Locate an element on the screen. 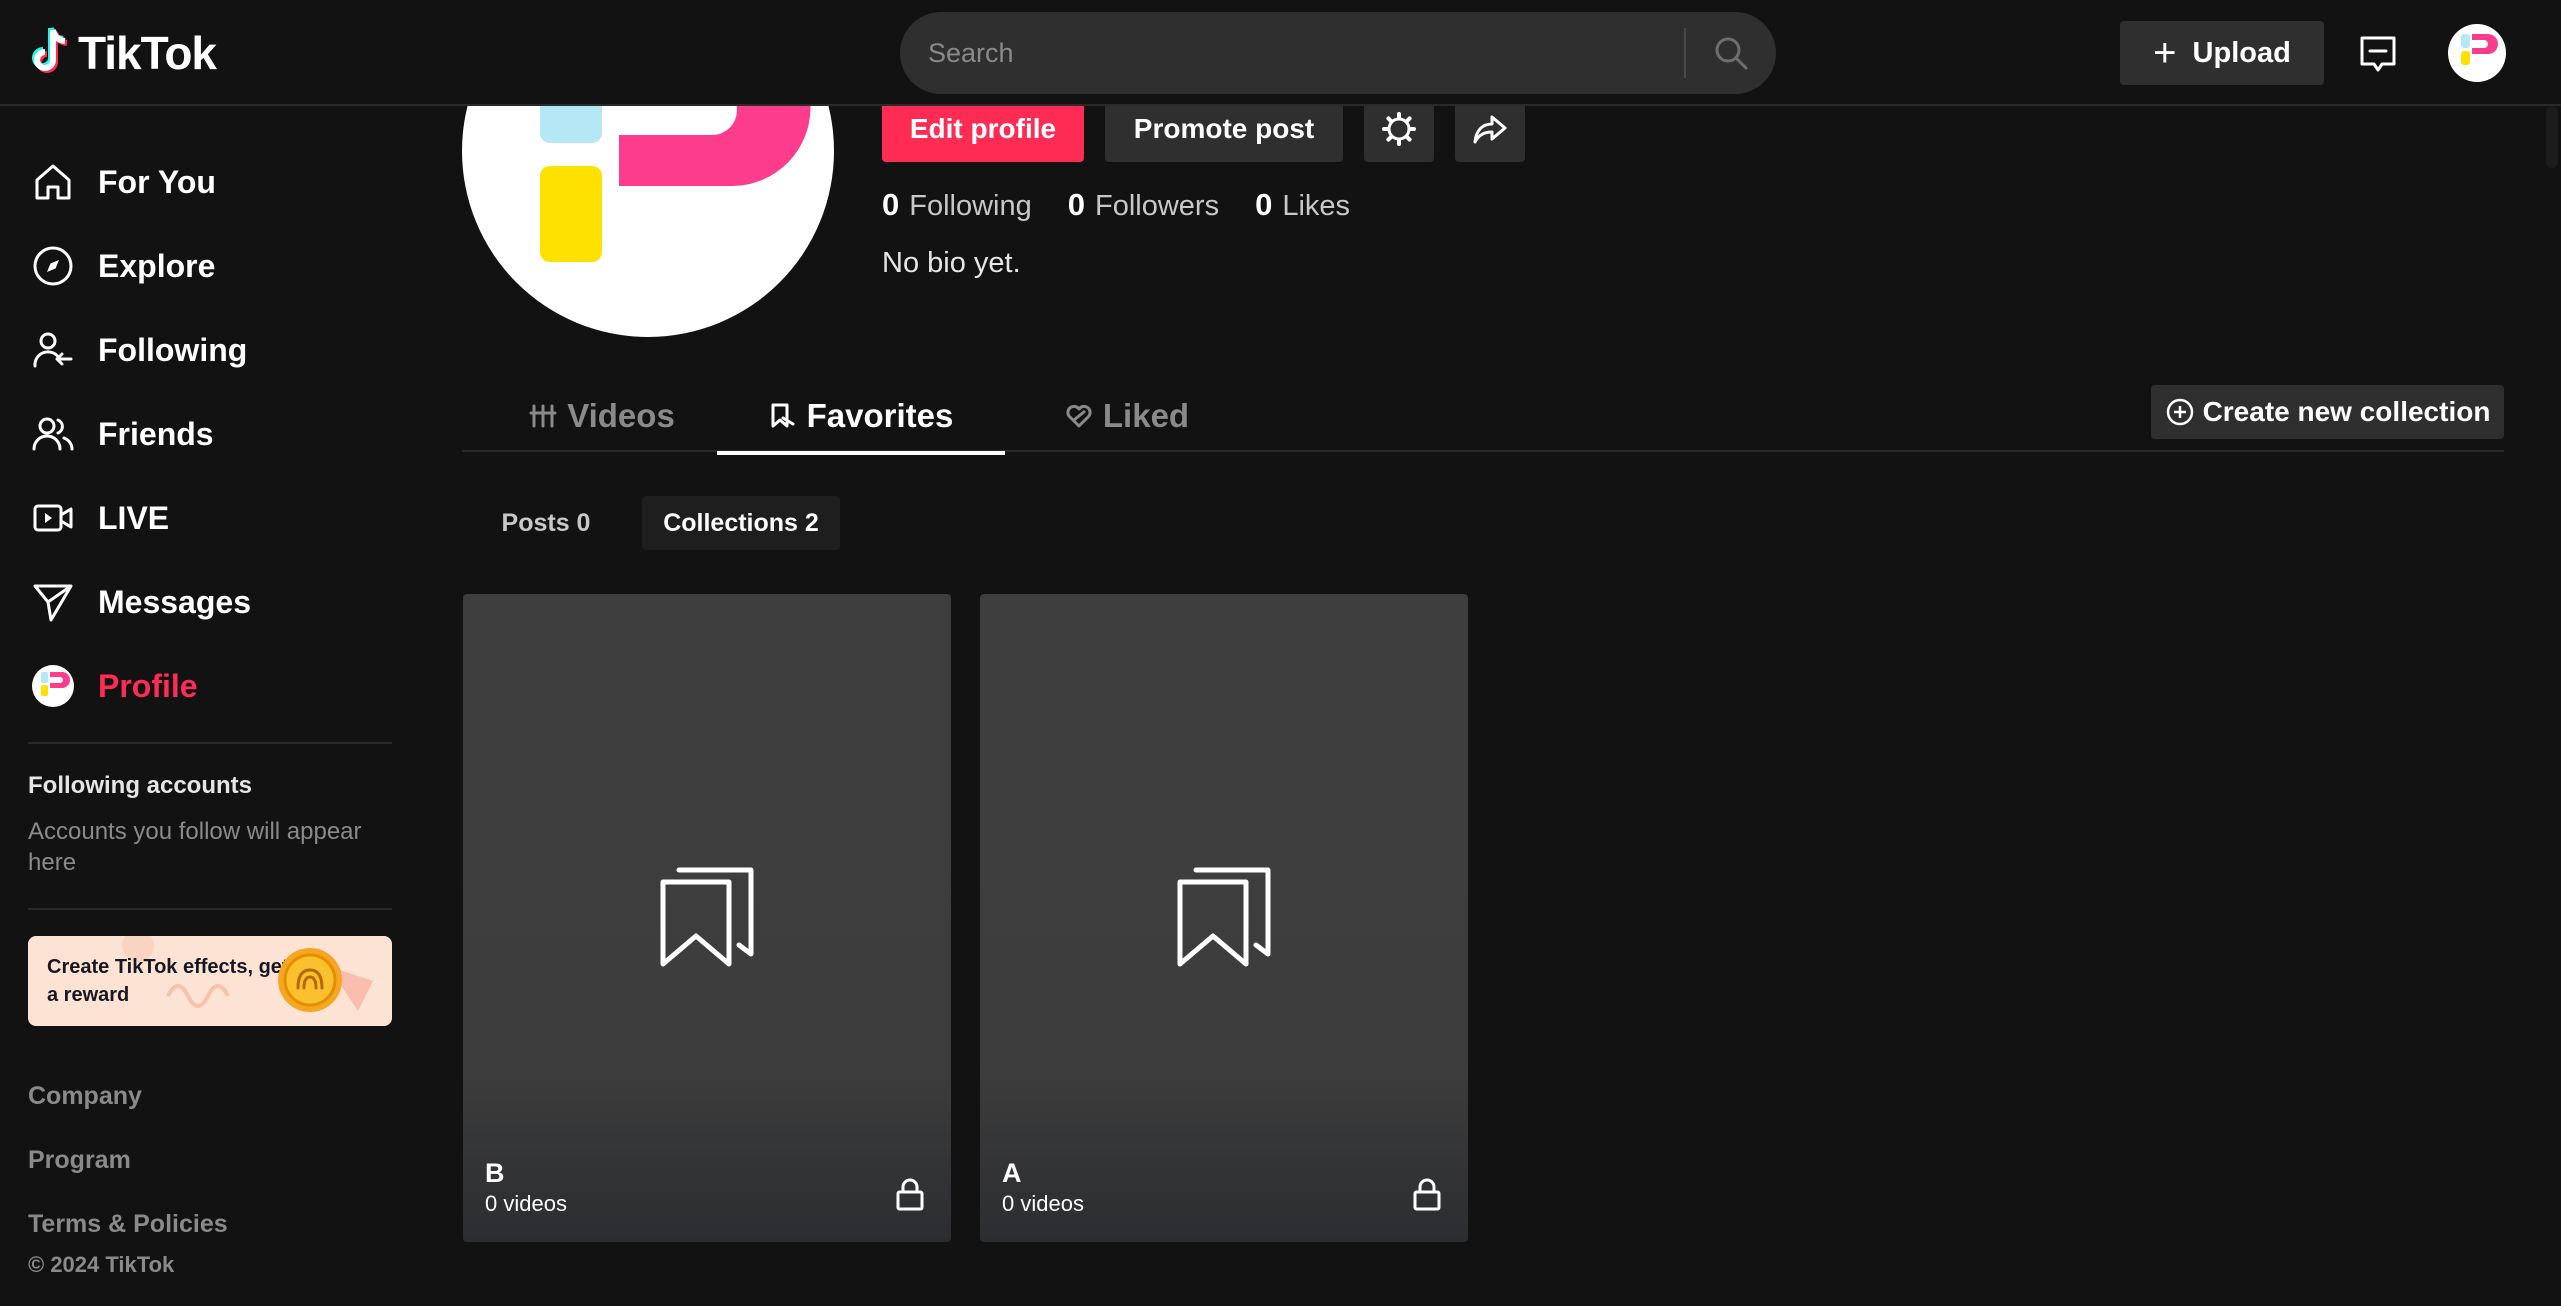 The width and height of the screenshot is (2561, 1306). tab-label: Liked is located at coordinates (1146, 415).